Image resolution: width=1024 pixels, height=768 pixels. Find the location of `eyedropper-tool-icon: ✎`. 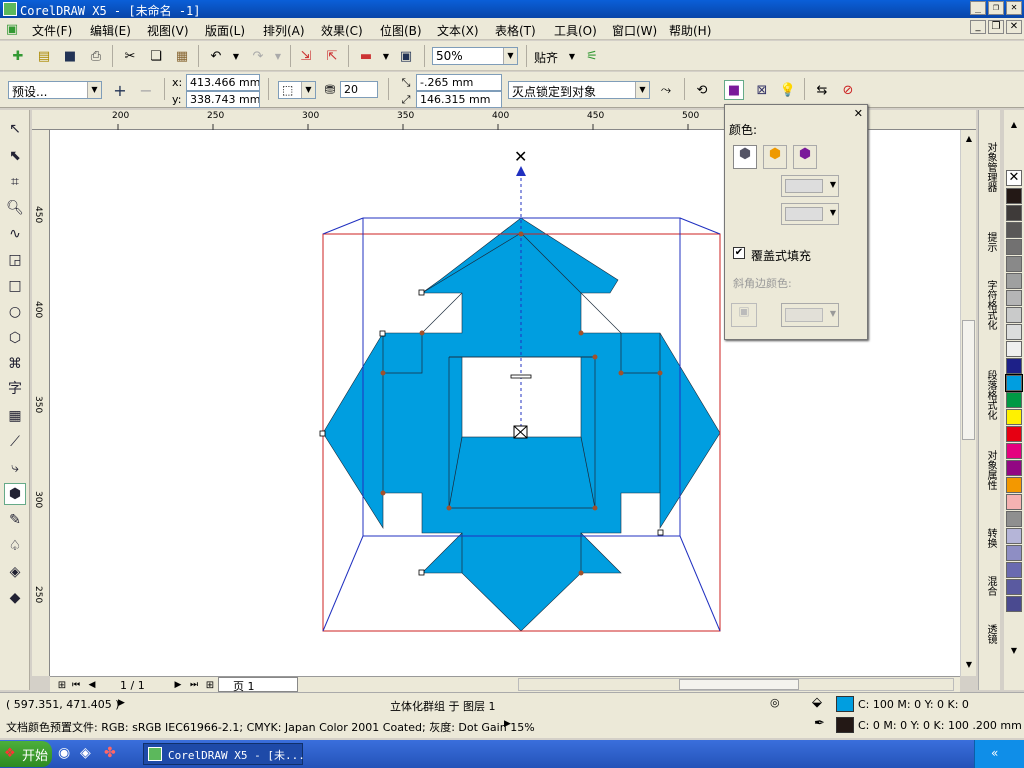

eyedropper-tool-icon: ✎ is located at coordinates (15, 520).